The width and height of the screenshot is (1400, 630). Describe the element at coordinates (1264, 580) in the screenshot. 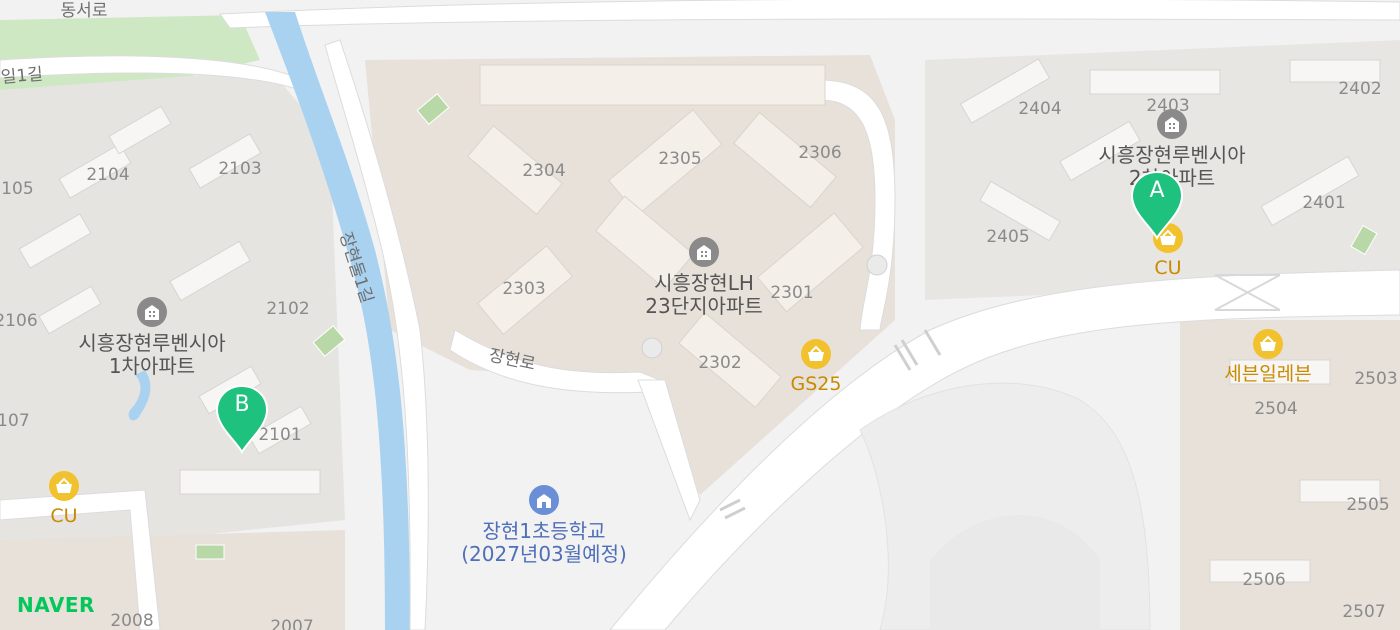

I see `building-number: 2506` at that location.